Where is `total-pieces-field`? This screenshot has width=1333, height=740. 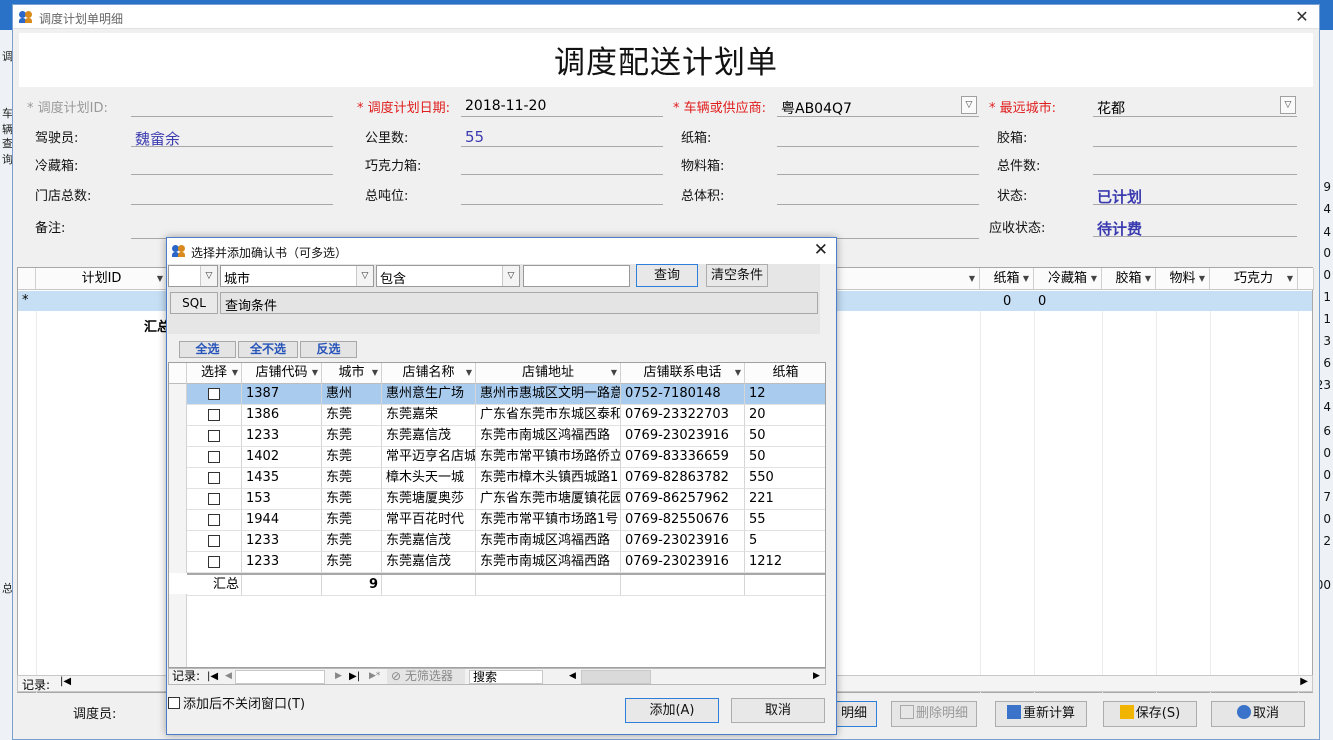 total-pieces-field is located at coordinates (1195, 164).